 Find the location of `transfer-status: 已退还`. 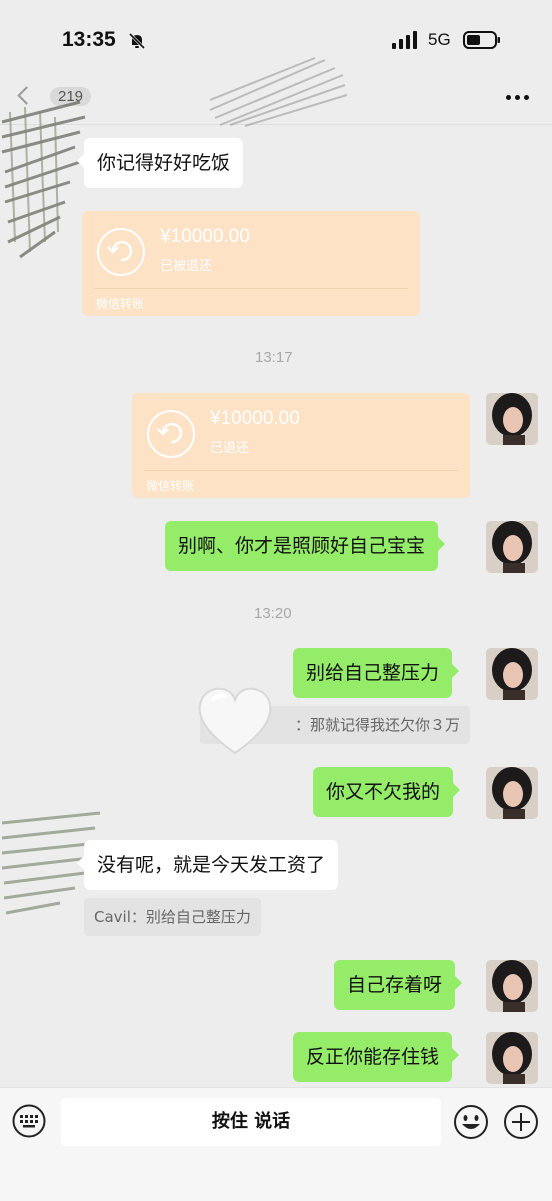

transfer-status: 已退还 is located at coordinates (230, 448).